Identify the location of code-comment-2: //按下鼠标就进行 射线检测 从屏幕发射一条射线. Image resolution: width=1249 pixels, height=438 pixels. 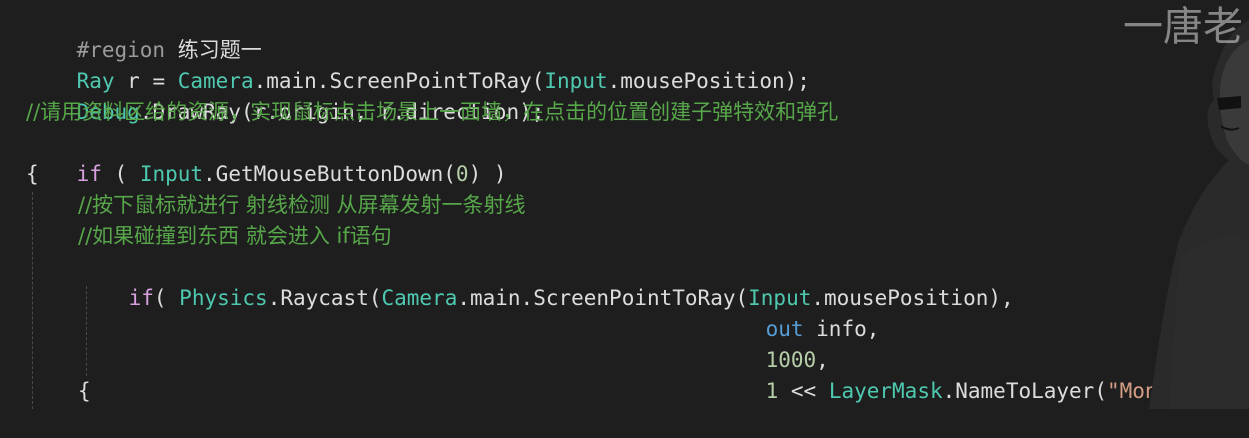
(302, 205).